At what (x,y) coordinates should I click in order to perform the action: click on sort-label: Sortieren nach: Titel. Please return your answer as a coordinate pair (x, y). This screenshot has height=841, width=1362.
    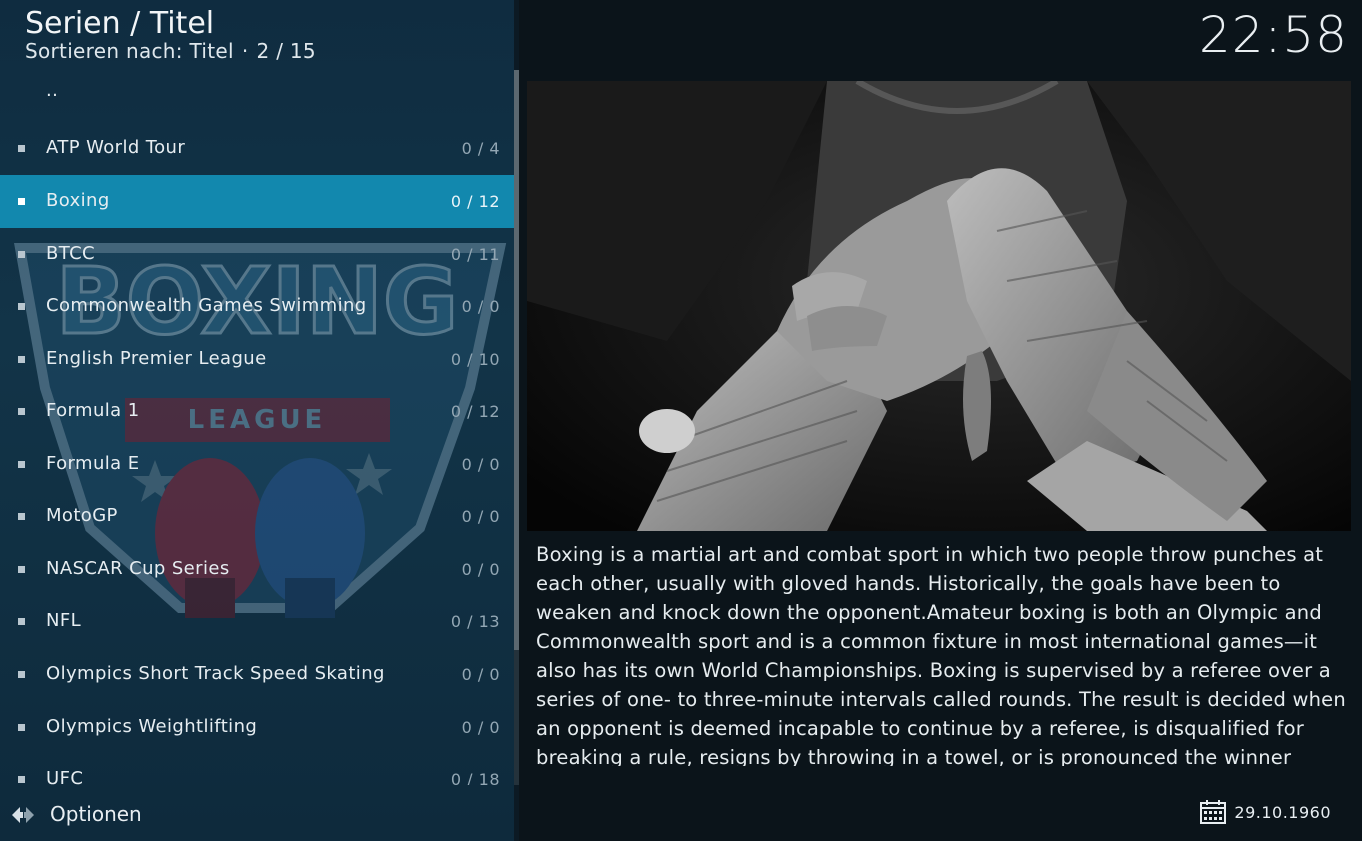
    Looking at the image, I should click on (129, 51).